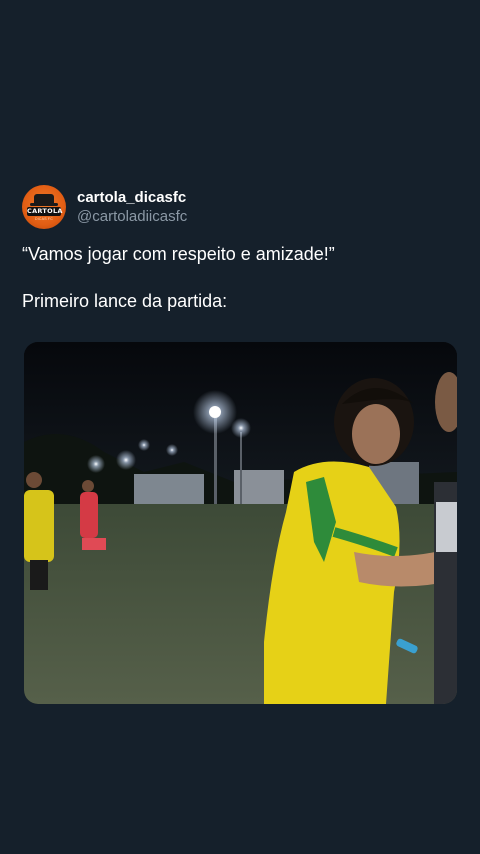 Image resolution: width=480 pixels, height=854 pixels. I want to click on avatar-logo-subtext: DICAS FC, so click(44, 219).